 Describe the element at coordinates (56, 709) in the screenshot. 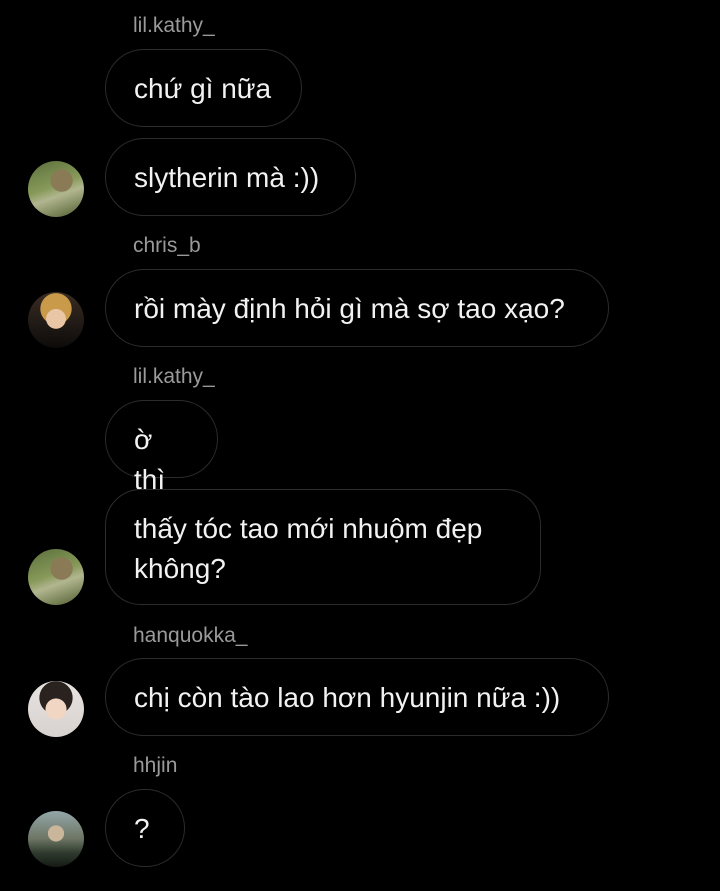

I see `avatar-hanquokka` at that location.